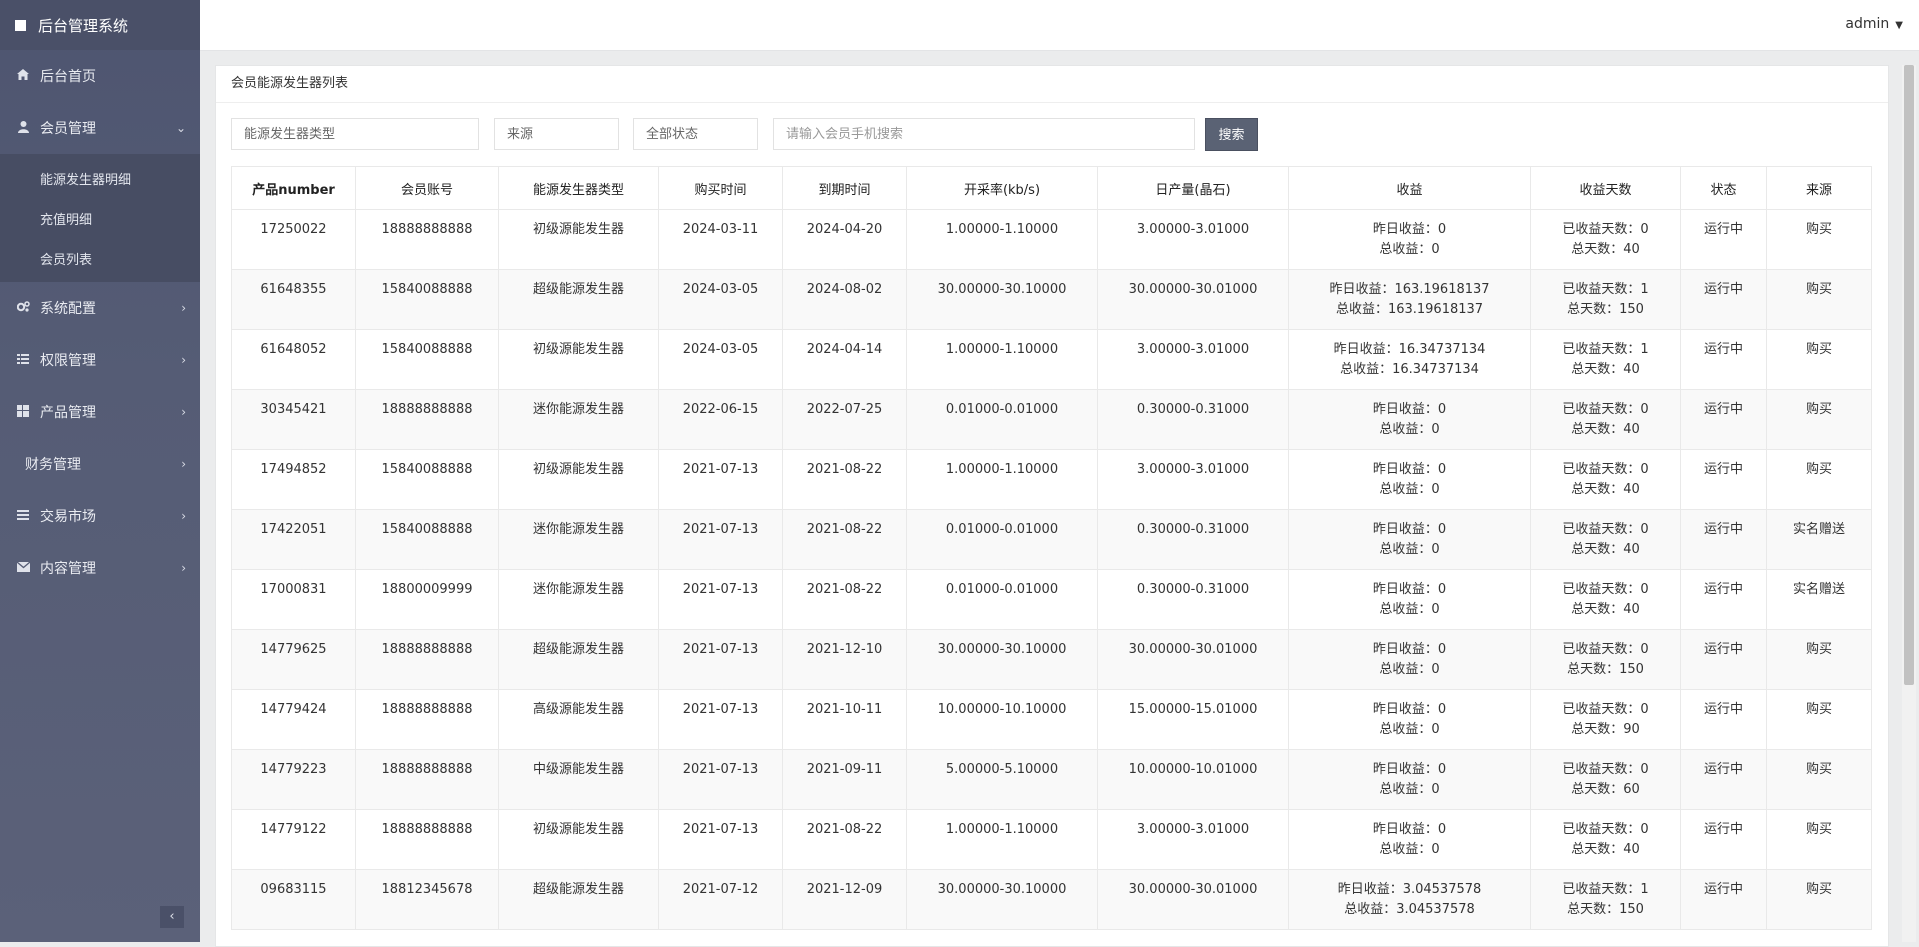  What do you see at coordinates (68, 413) in the screenshot?
I see `sidebar-item-label: 产品管理` at bounding box center [68, 413].